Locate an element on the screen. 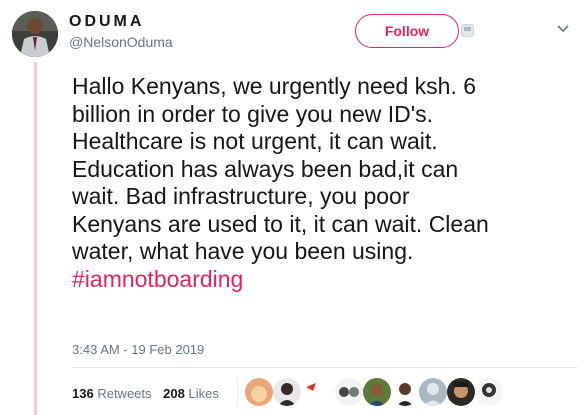  liker-avatars is located at coordinates (375, 393).